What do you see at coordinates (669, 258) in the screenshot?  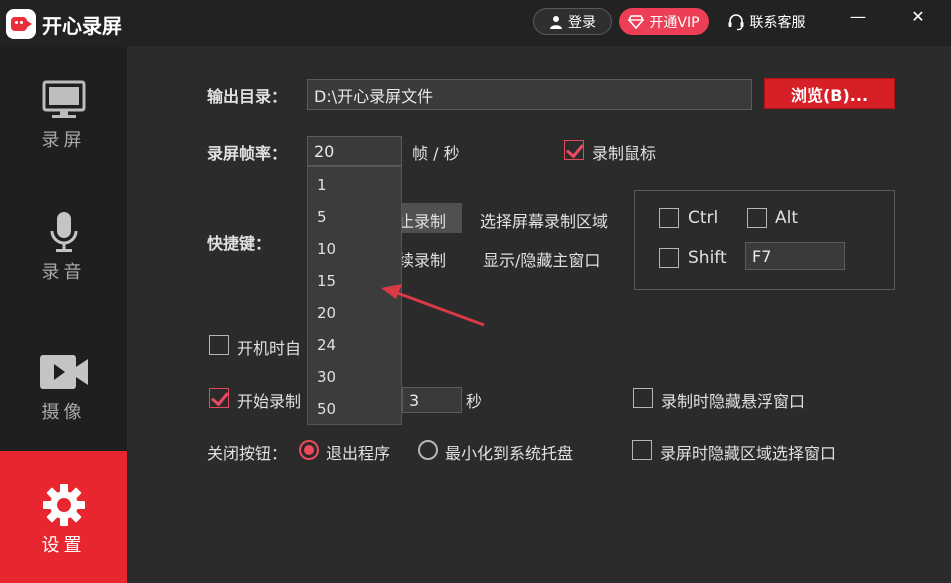 I see `shift-checkbox` at bounding box center [669, 258].